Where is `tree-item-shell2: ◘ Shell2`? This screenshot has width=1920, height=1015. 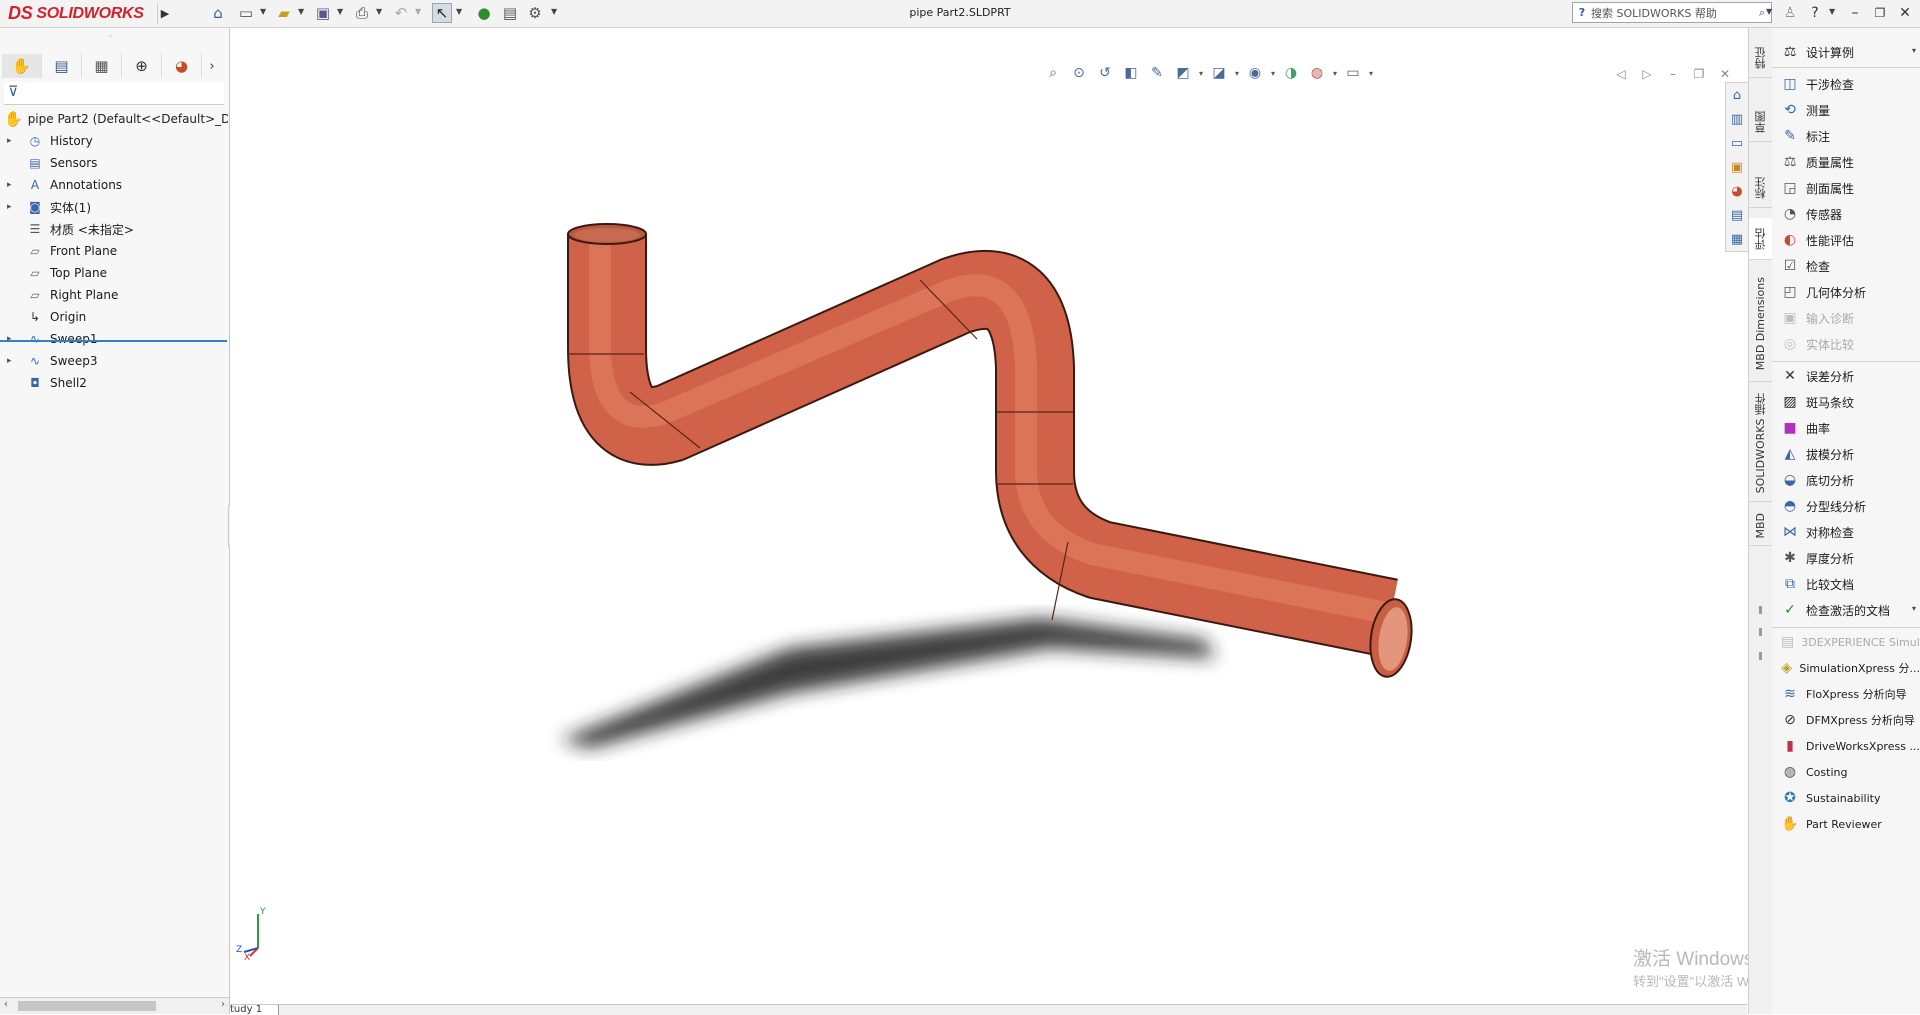
tree-item-shell2: ◘ Shell2 is located at coordinates (114, 383).